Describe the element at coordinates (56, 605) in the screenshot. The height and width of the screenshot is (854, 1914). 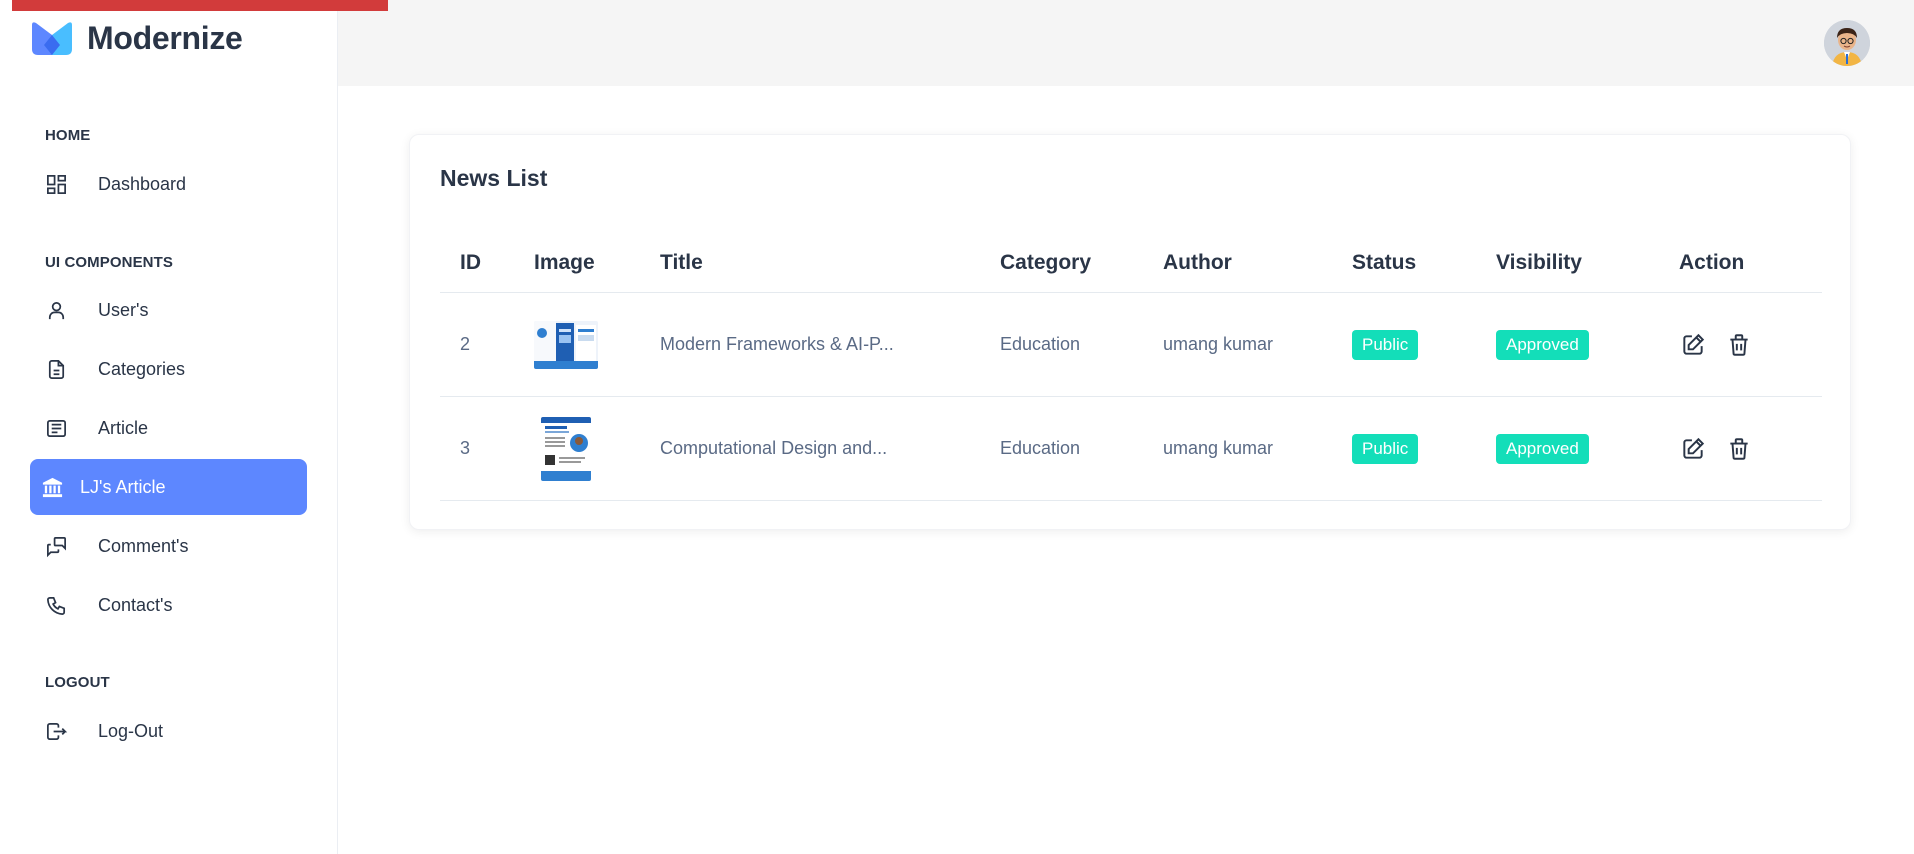
I see `phone-icon` at that location.